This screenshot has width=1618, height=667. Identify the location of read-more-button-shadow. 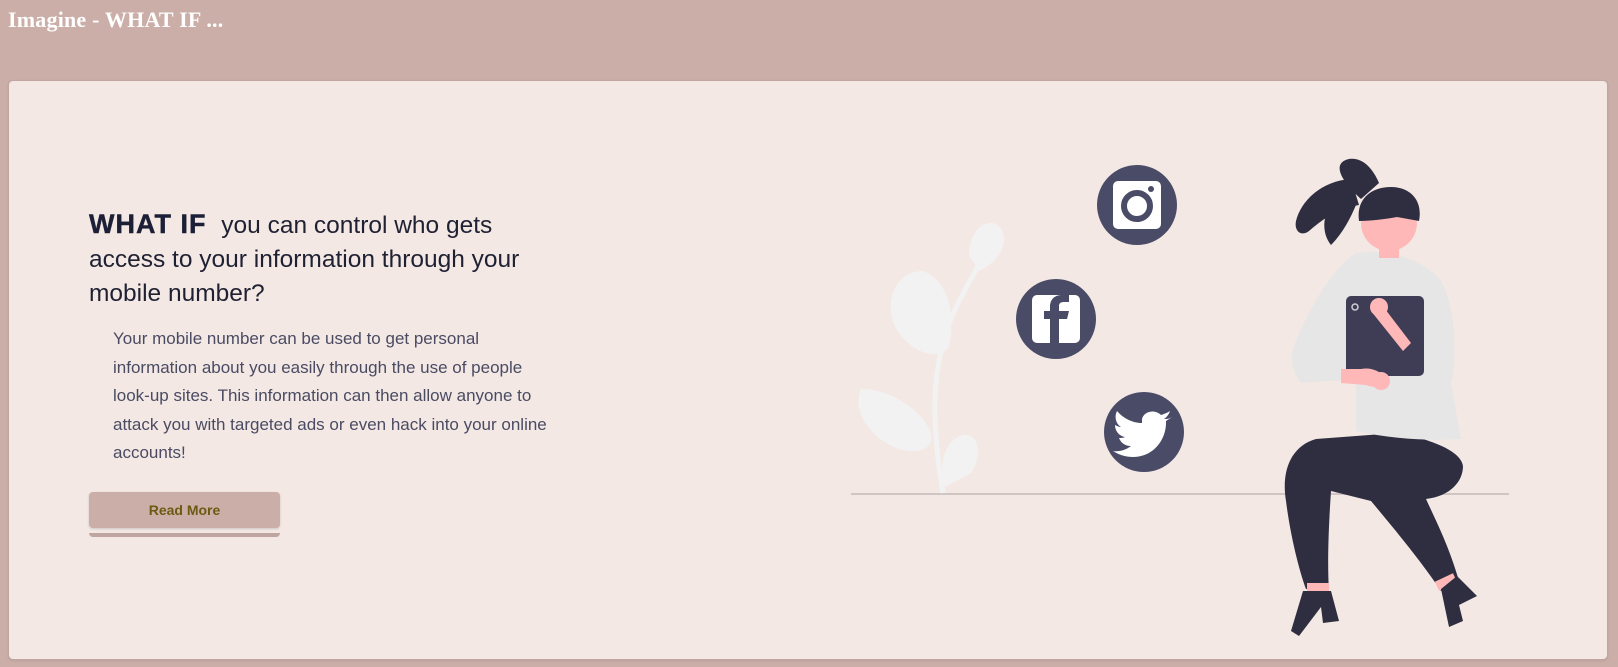
(184, 535).